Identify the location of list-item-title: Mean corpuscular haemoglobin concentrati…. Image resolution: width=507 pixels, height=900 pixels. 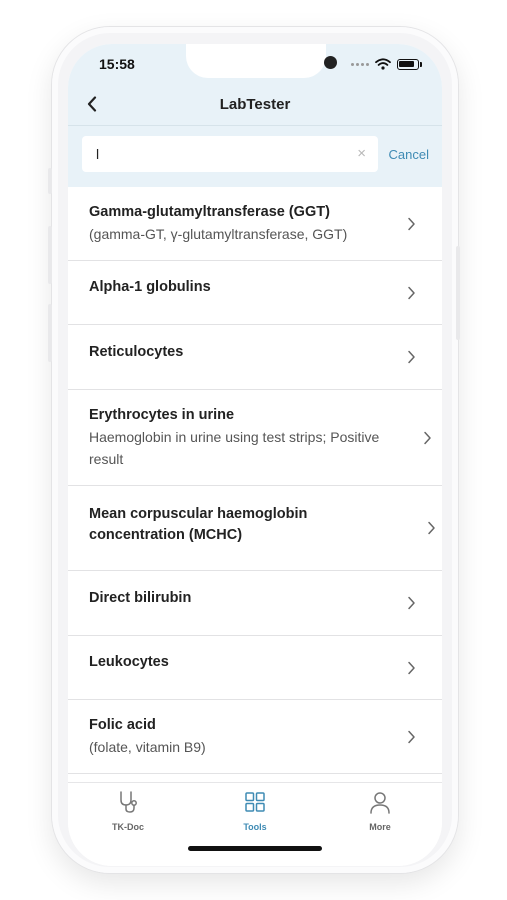
(198, 524).